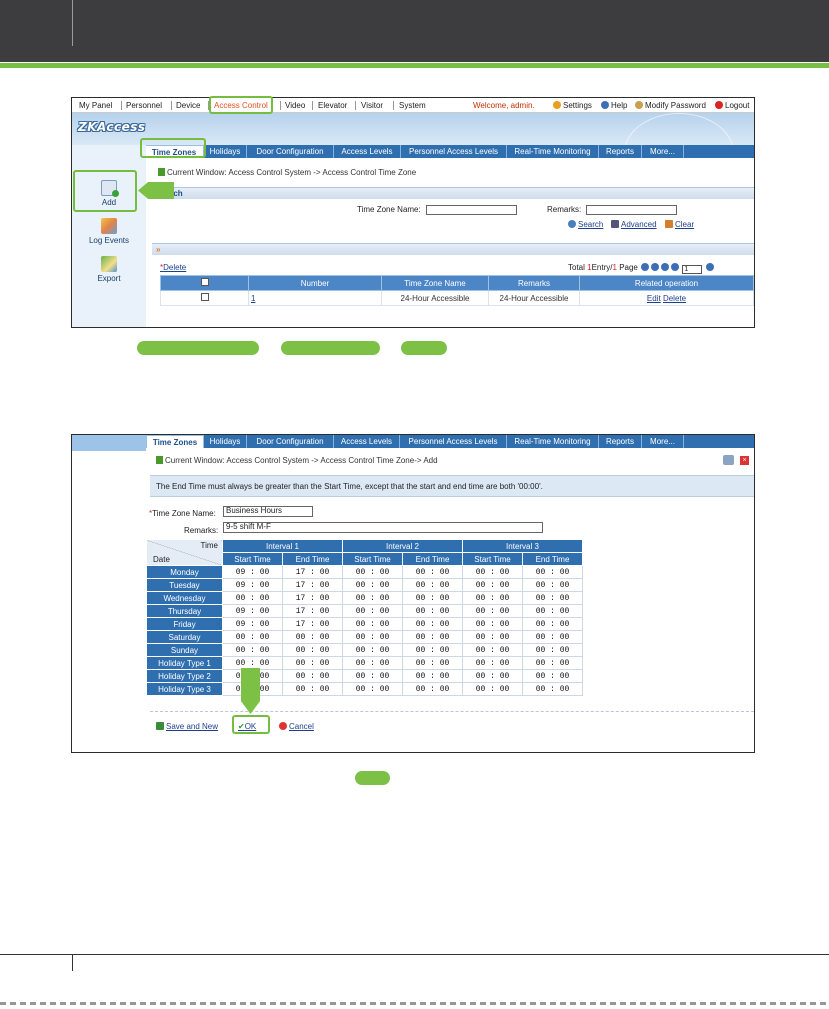 Image resolution: width=829 pixels, height=1009 pixels. I want to click on row-edit-link: Edit, so click(654, 298).